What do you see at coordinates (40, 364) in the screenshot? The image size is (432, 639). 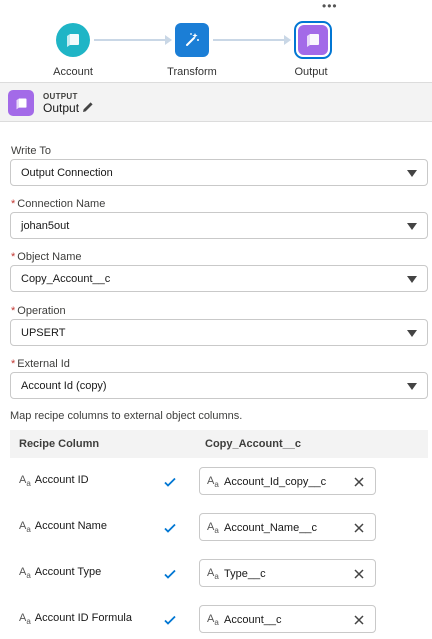 I see `external-id-label: * External Id` at bounding box center [40, 364].